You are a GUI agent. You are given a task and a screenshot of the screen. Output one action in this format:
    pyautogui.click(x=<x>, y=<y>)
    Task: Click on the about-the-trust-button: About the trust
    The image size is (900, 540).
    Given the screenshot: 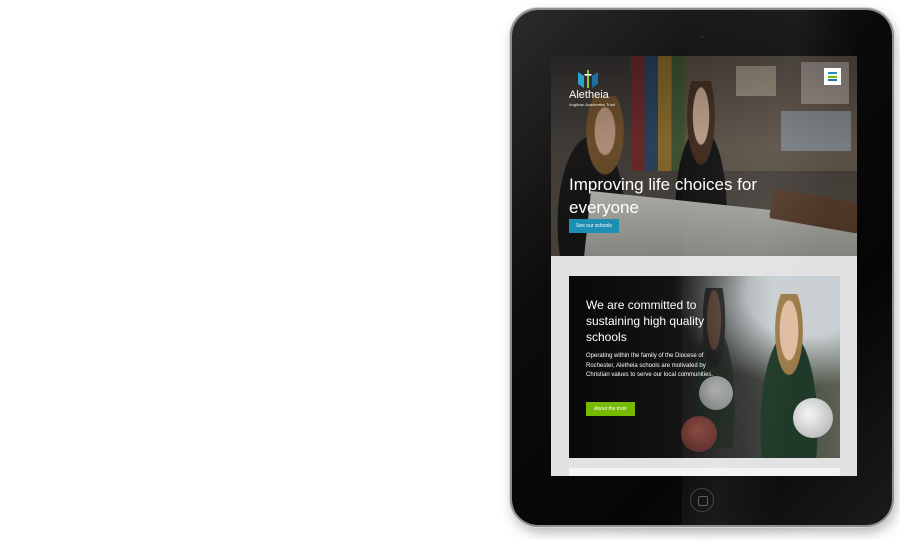 What is the action you would take?
    pyautogui.click(x=610, y=409)
    